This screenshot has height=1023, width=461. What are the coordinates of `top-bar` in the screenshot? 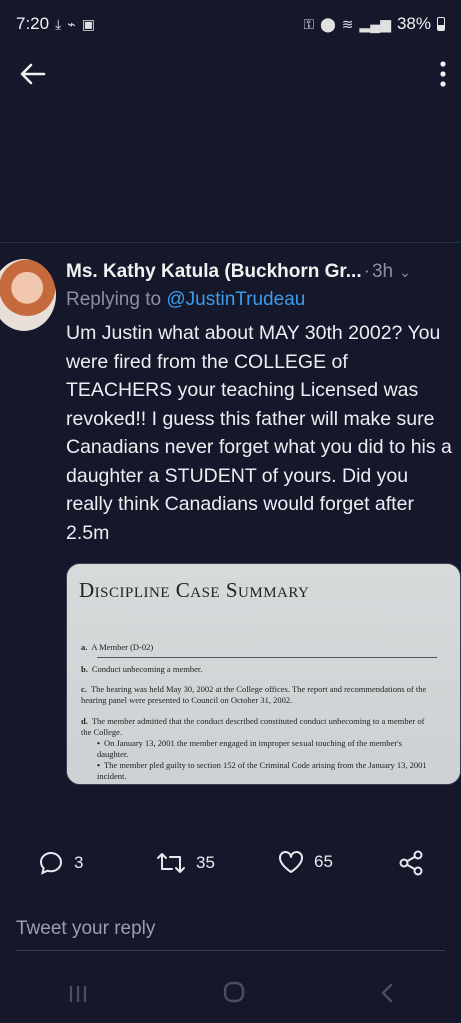 It's located at (230, 76).